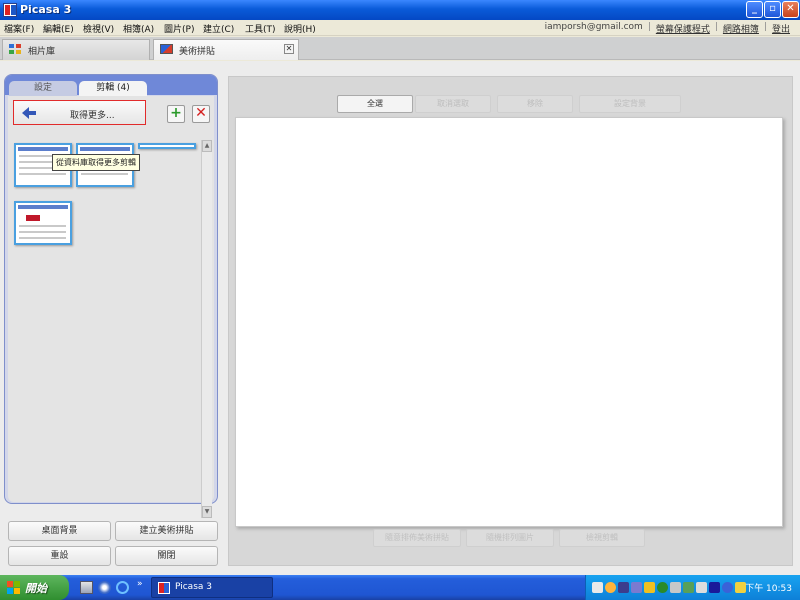 This screenshot has height=600, width=800. I want to click on media-icon, so click(714, 587).